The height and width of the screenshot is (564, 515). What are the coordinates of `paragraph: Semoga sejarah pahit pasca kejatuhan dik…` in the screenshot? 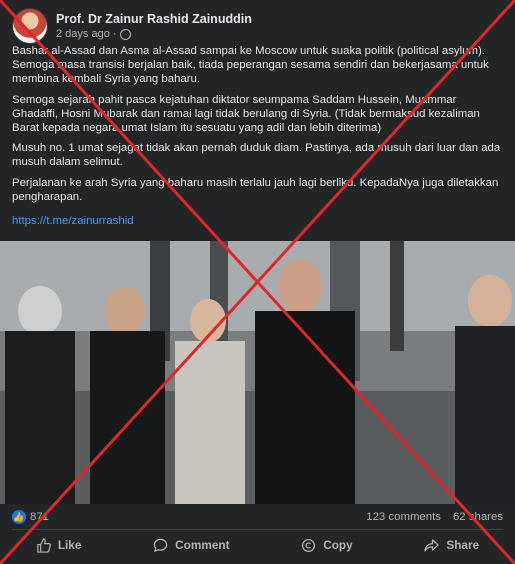 It's located at (246, 114).